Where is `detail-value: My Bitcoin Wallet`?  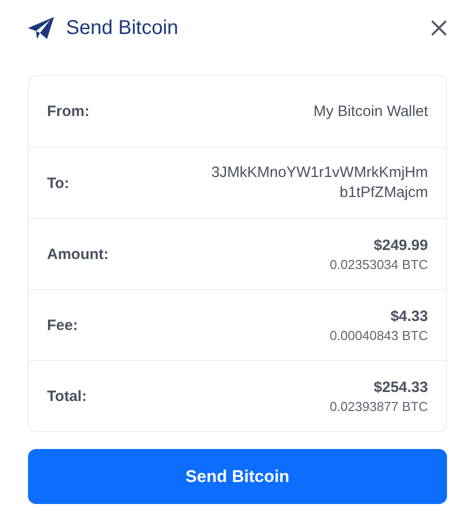 detail-value: My Bitcoin Wallet is located at coordinates (371, 111).